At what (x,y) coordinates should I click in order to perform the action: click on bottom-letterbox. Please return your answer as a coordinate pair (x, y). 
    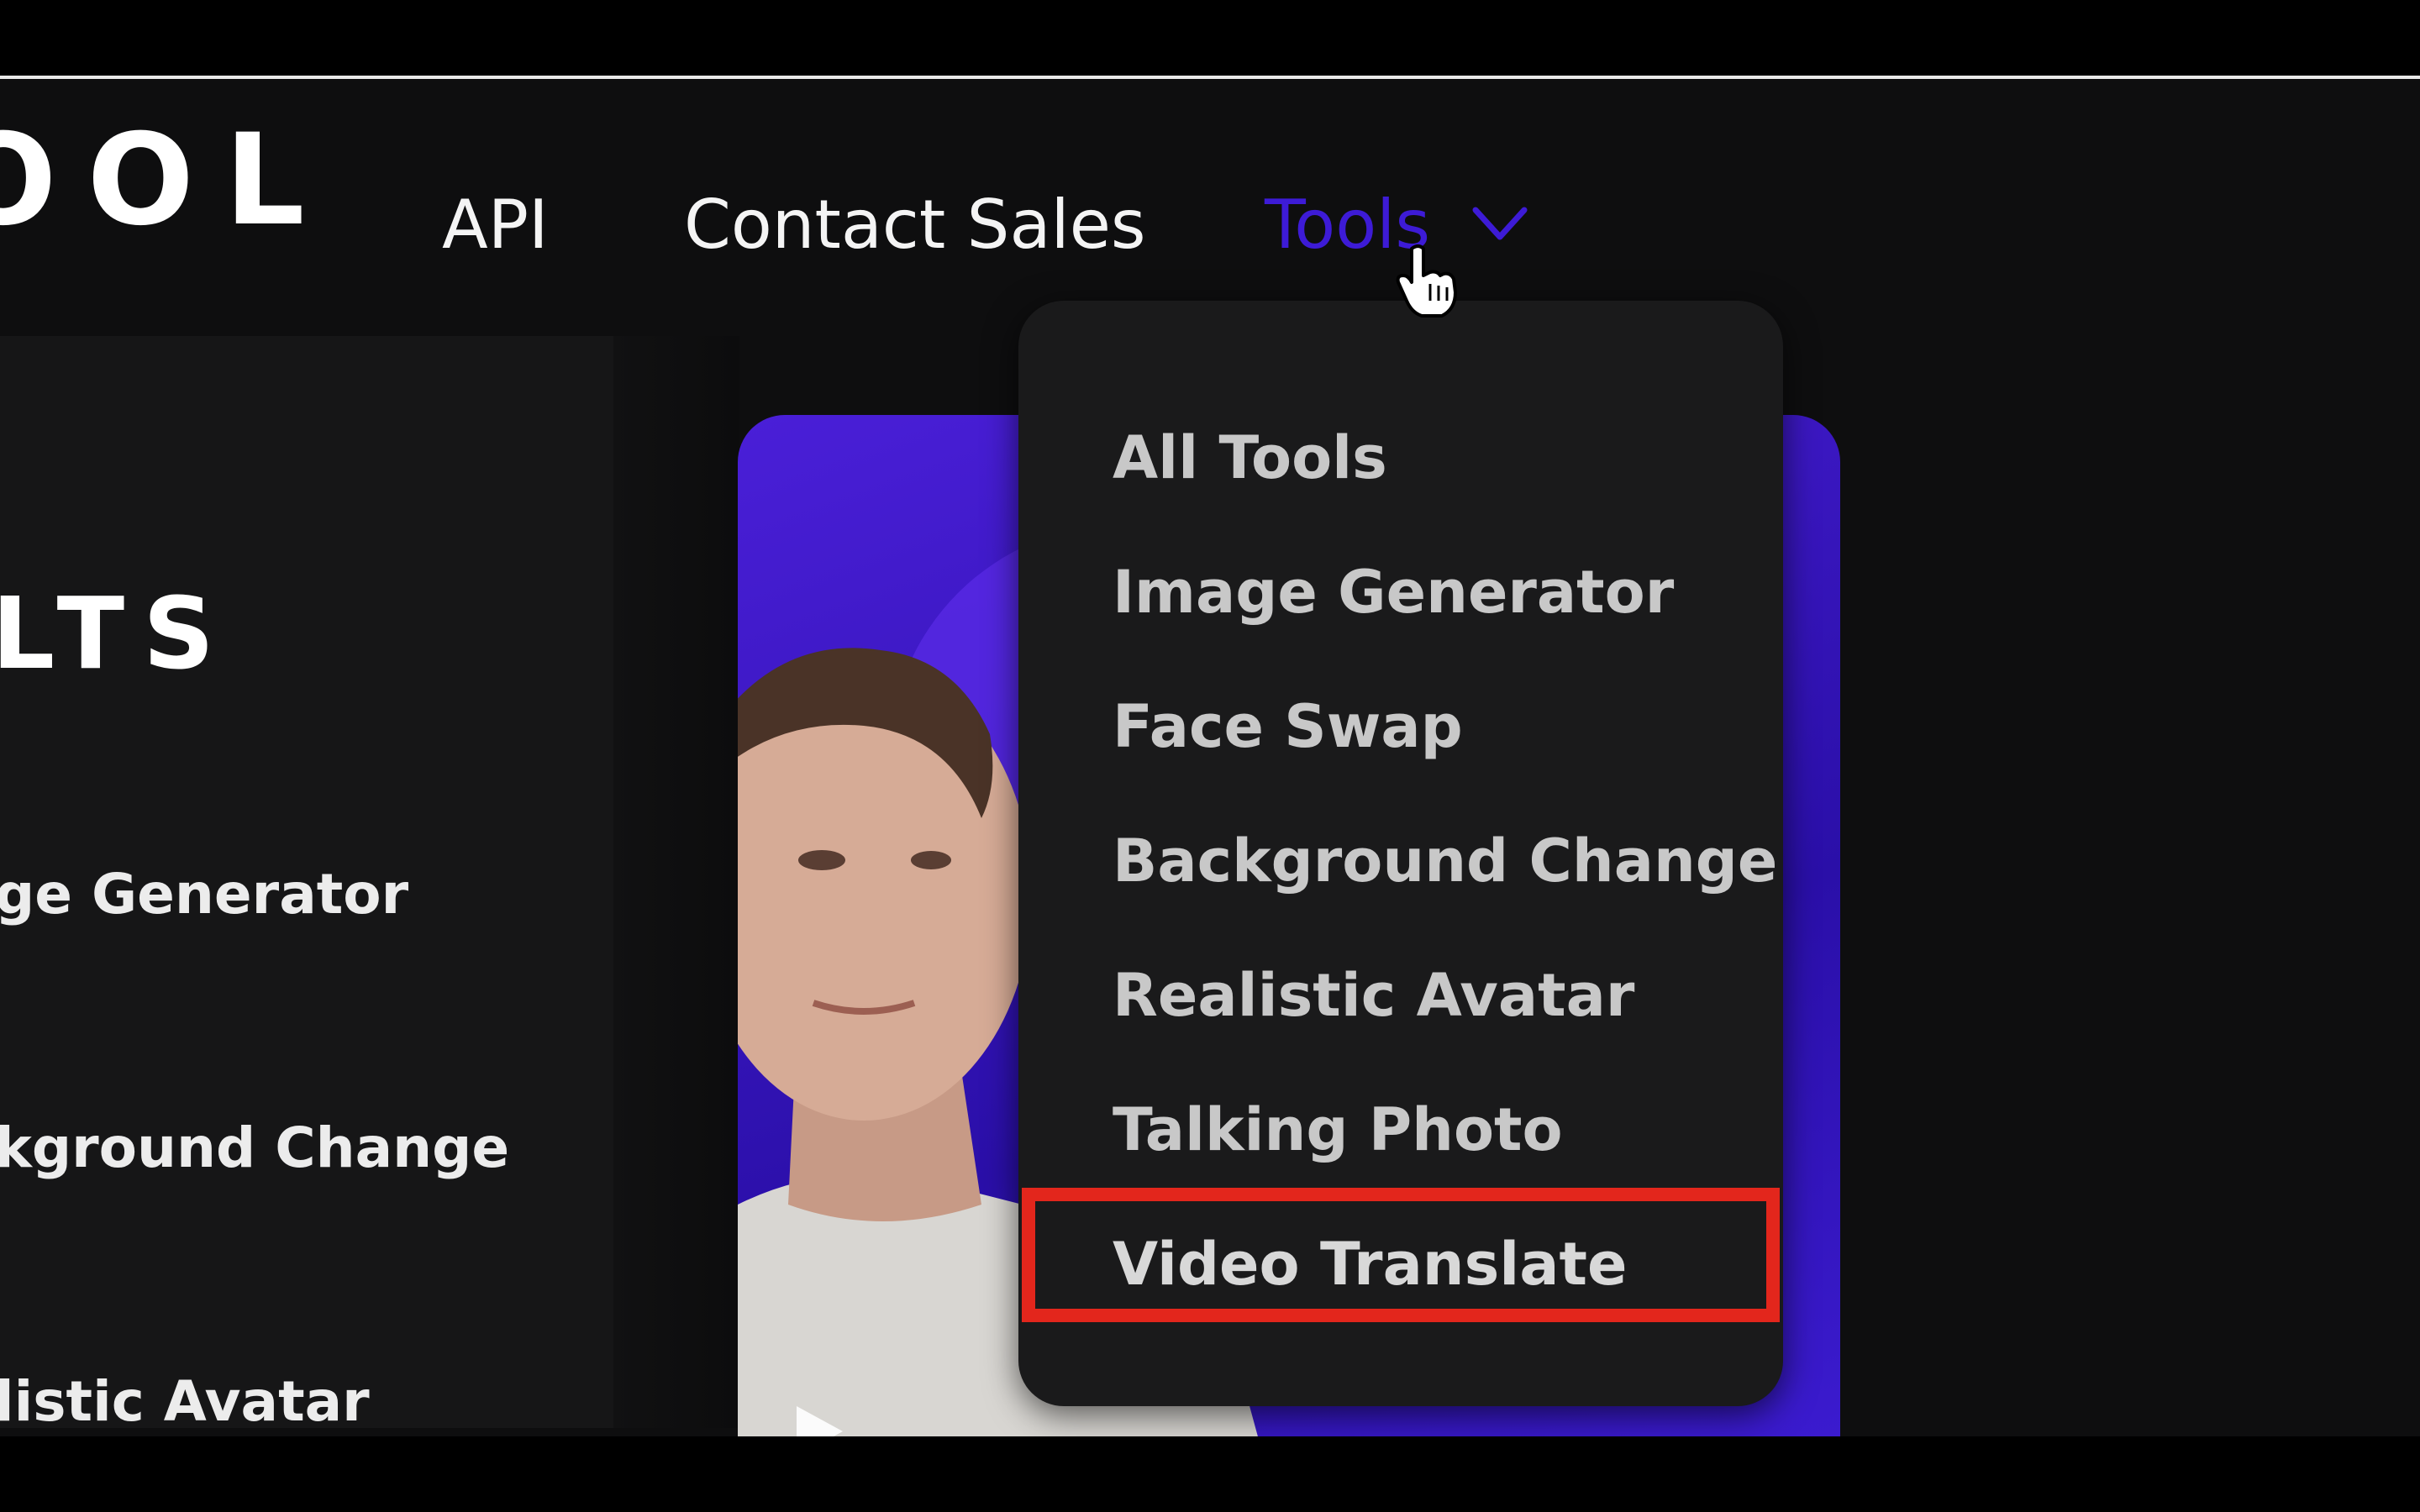
    Looking at the image, I should click on (1210, 1474).